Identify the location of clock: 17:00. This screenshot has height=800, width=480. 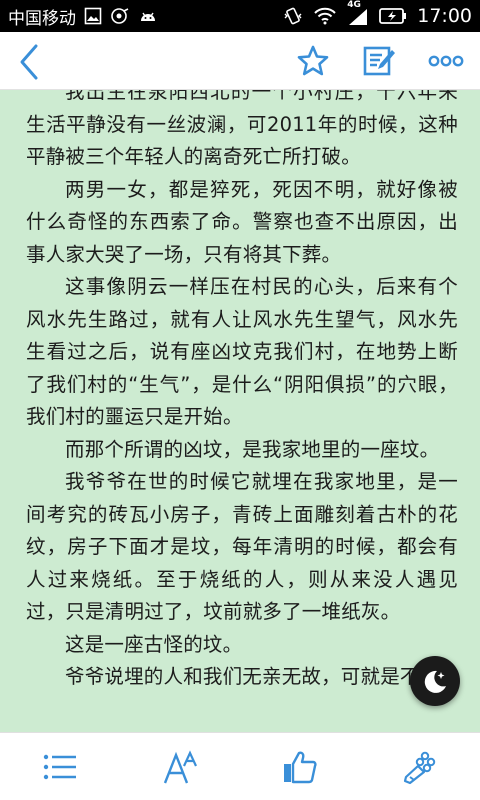
(444, 16).